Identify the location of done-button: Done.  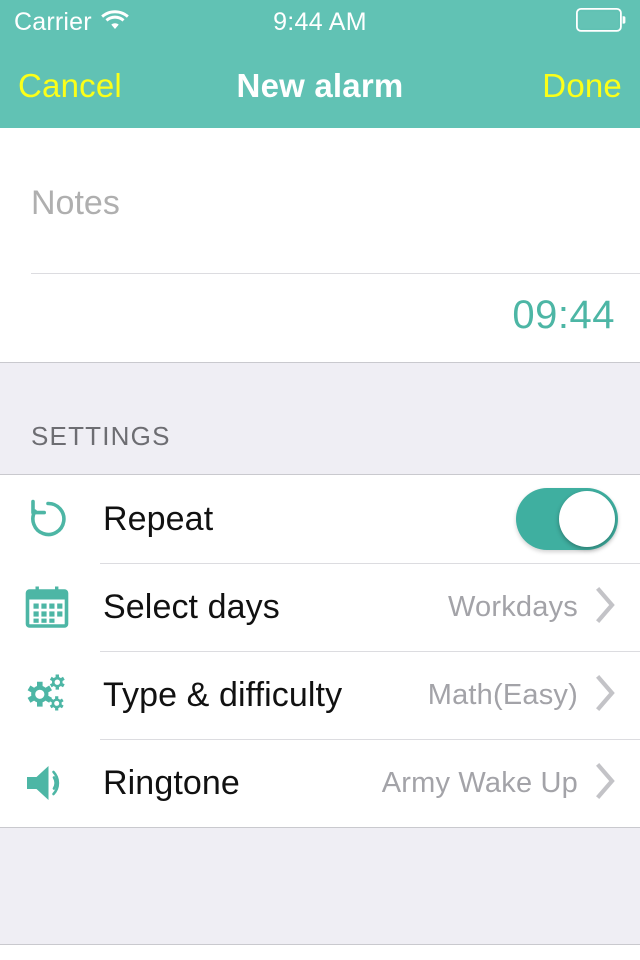
(582, 86).